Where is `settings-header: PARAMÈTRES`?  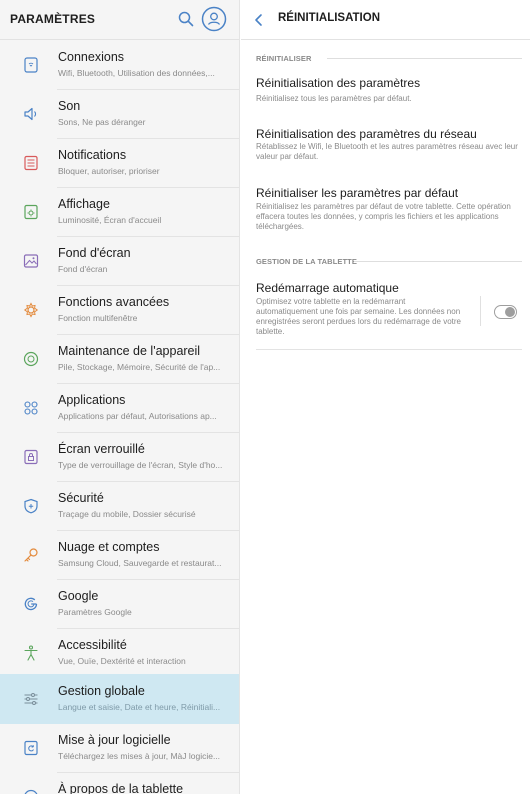
settings-header: PARAMÈTRES is located at coordinates (119, 20).